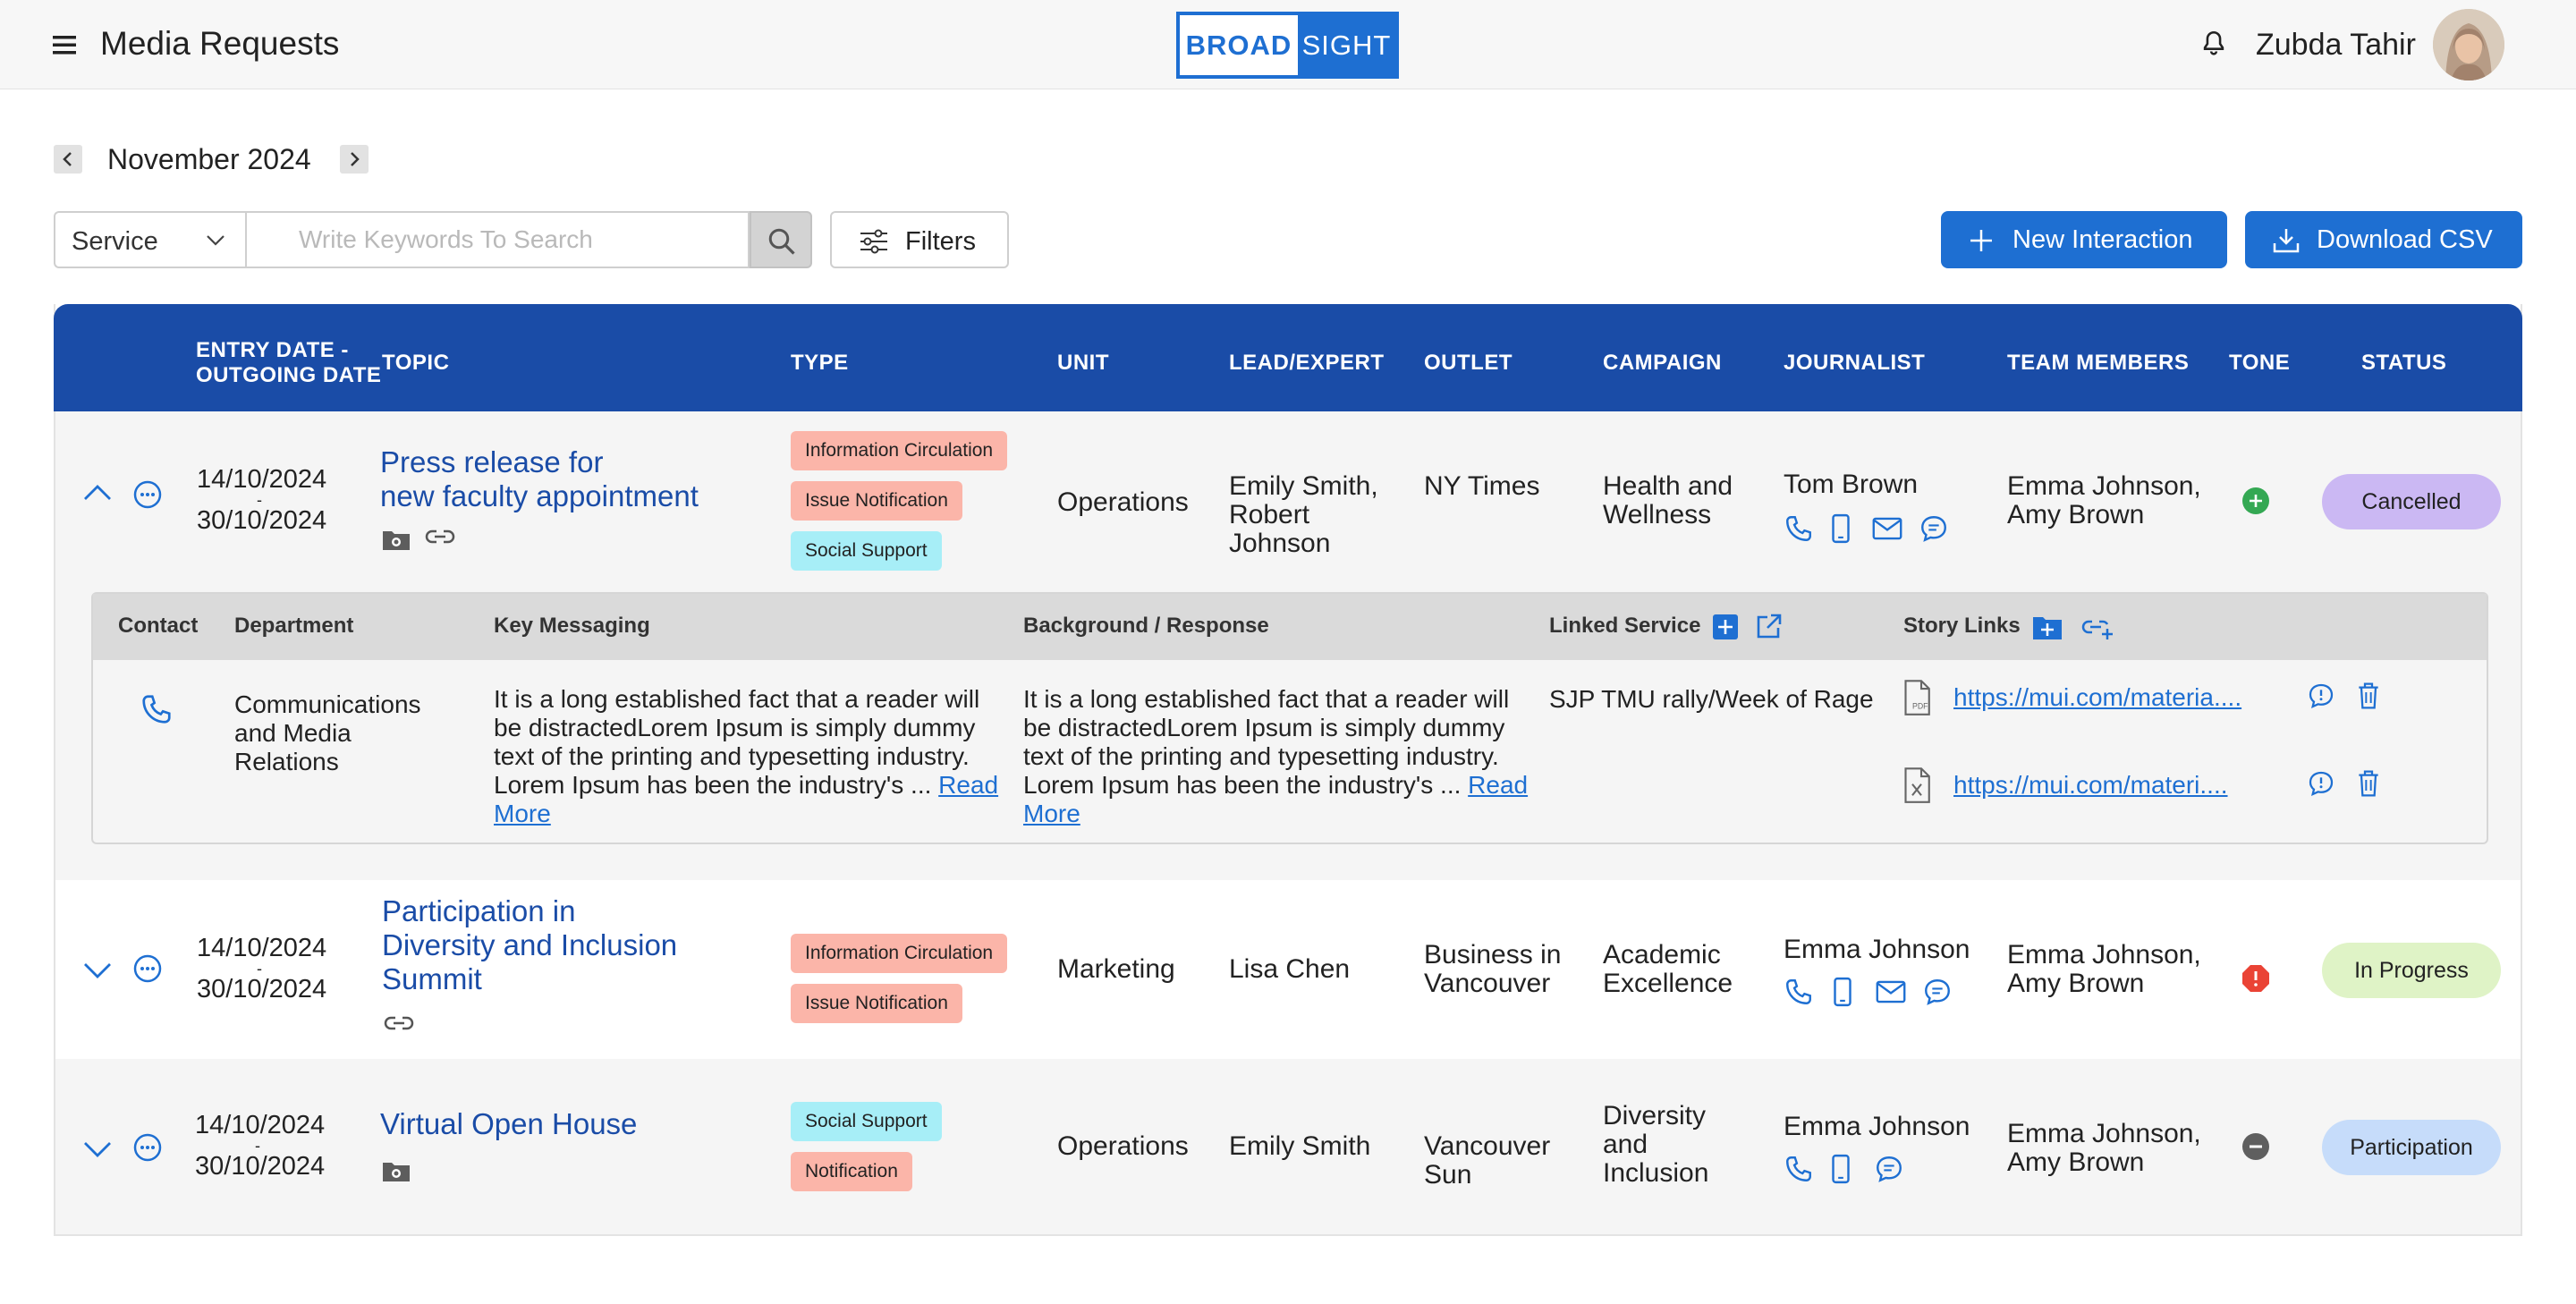 The width and height of the screenshot is (2576, 1304). Describe the element at coordinates (1917, 698) in the screenshot. I see `pdf-file-icon: PDF` at that location.